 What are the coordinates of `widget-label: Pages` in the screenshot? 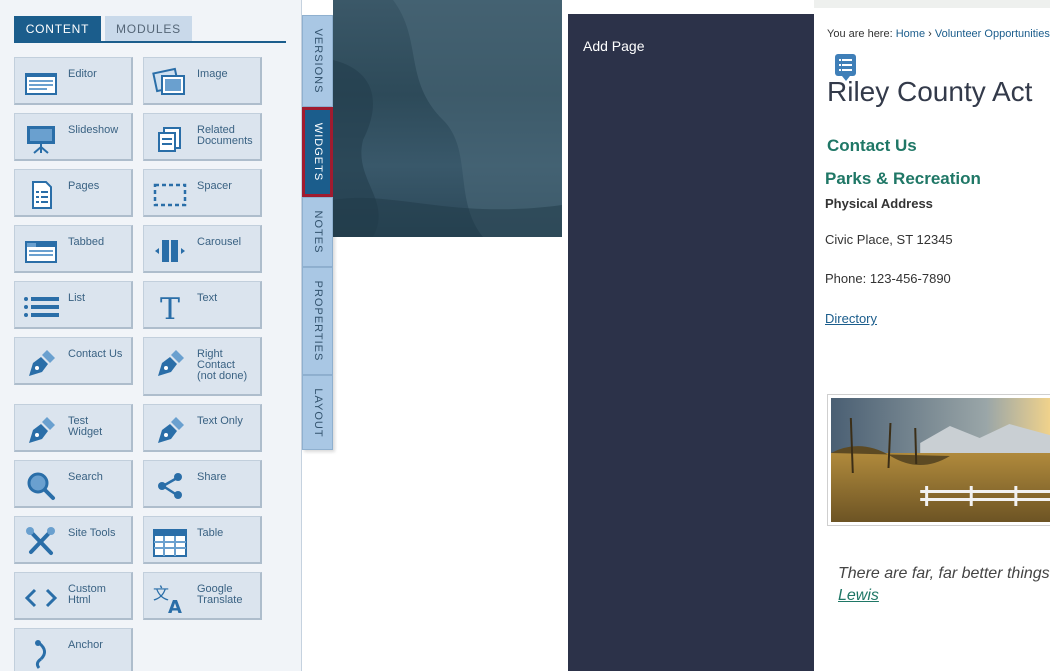 It's located at (84, 186).